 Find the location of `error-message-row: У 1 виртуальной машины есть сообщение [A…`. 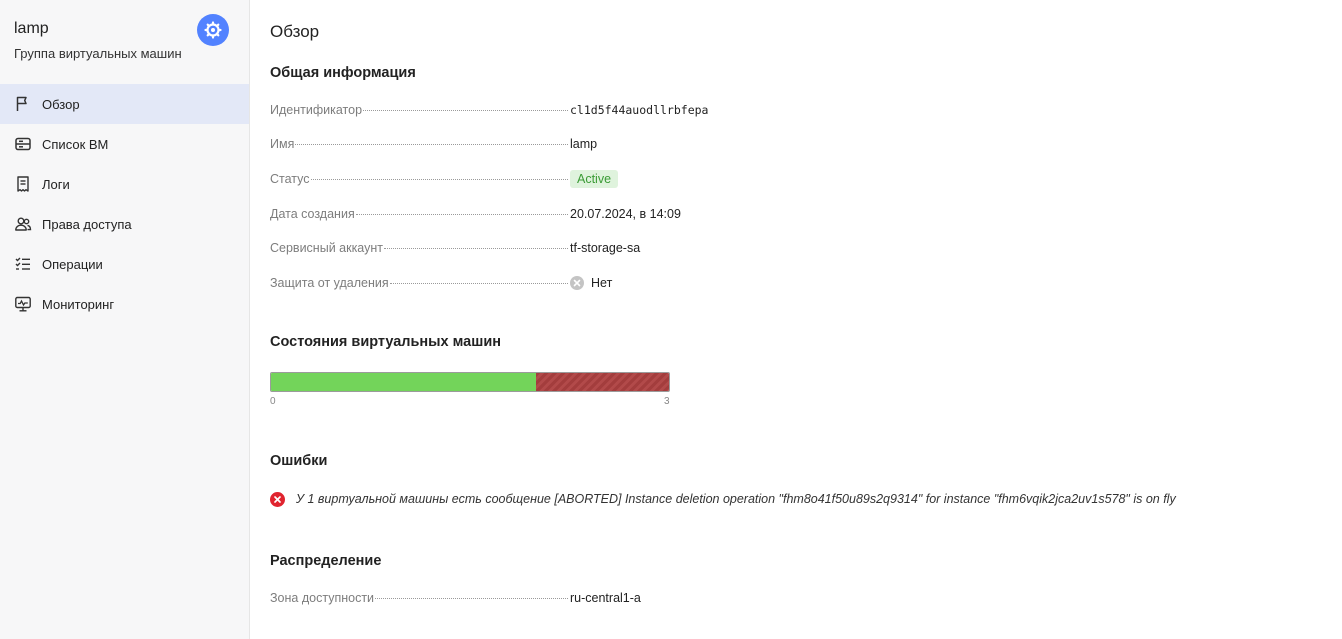

error-message-row: У 1 виртуальной машины есть сообщение [A… is located at coordinates (723, 498).